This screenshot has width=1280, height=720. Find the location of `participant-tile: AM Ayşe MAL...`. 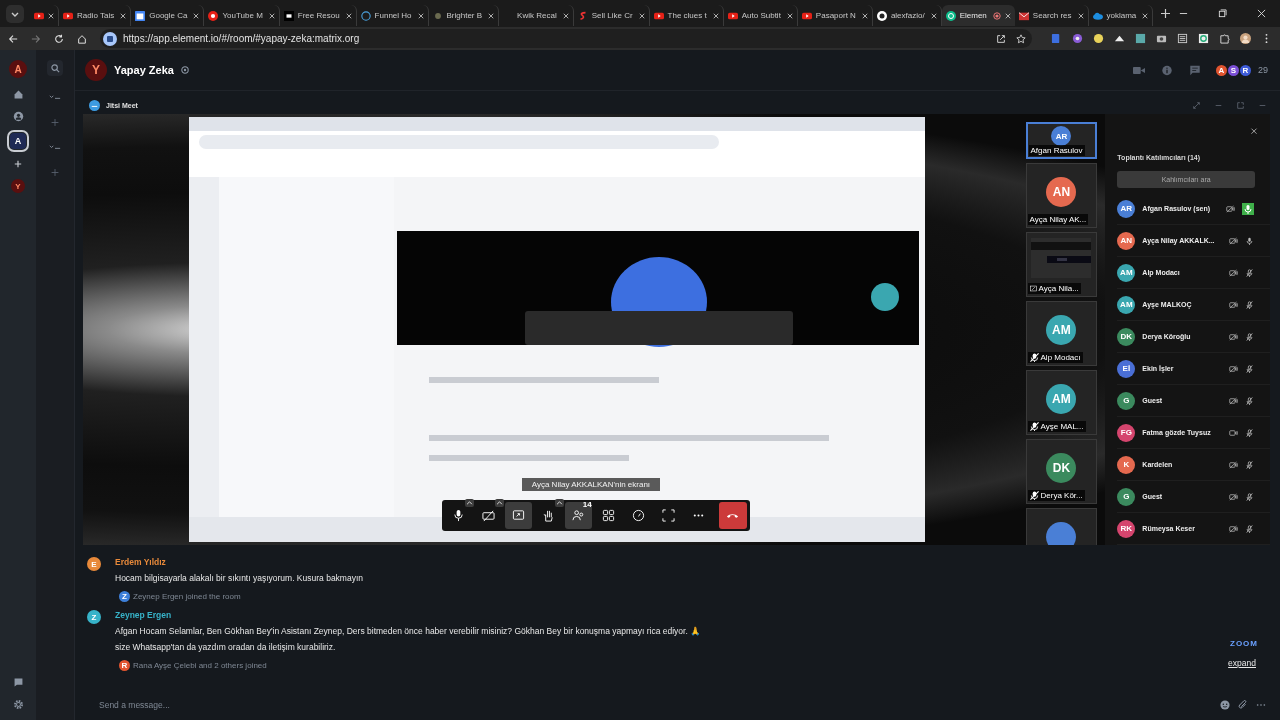

participant-tile: AM Ayşe MAL... is located at coordinates (1061, 402).